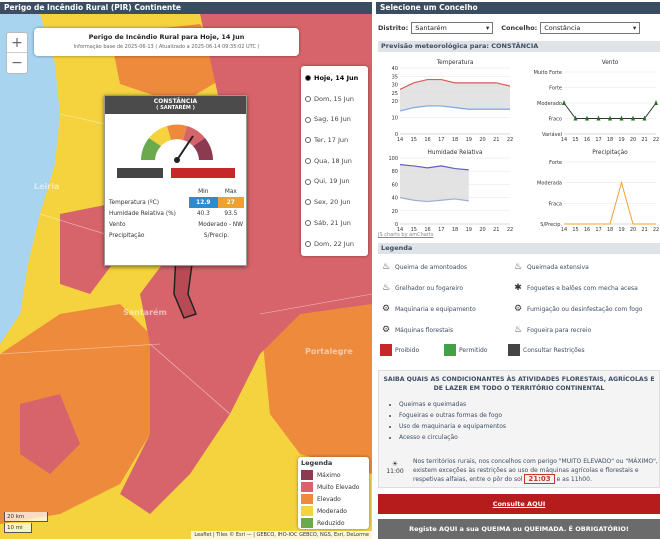  I want to click on legend-item: ♨ Queimada extensiva, so click(551, 267).